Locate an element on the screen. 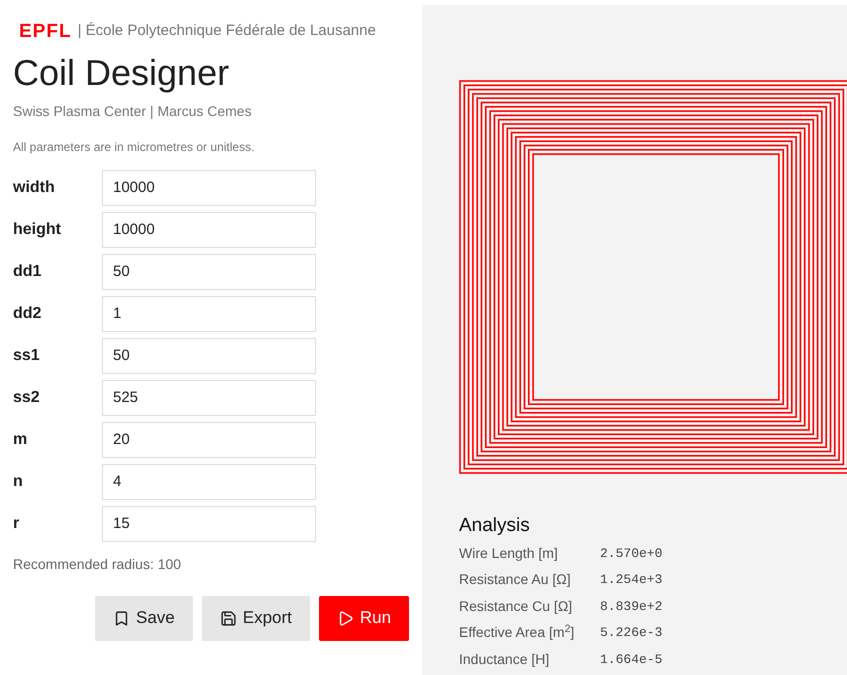 This screenshot has height=675, width=847. parameter-label: dd2 is located at coordinates (27, 314).